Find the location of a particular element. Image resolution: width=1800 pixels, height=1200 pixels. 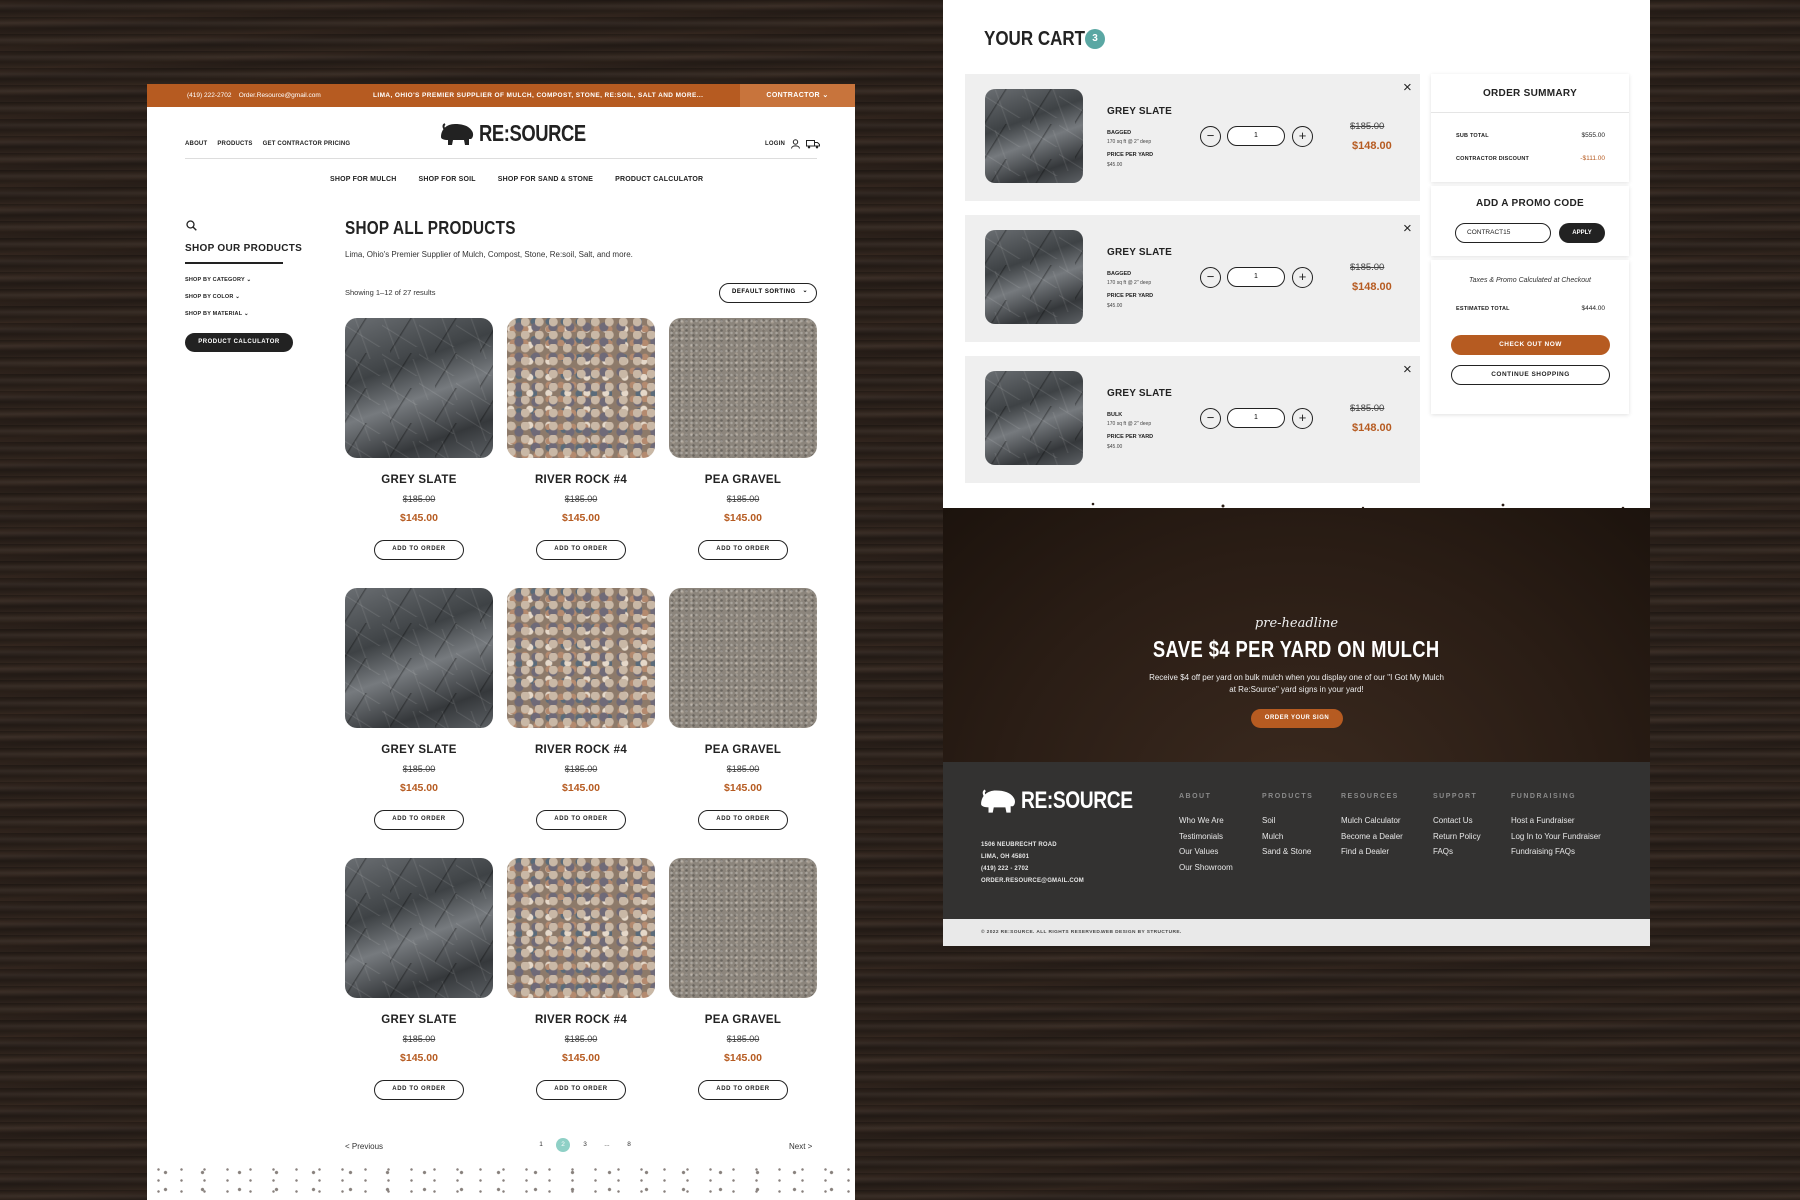

footer-link: Host a Fundraiser is located at coordinates (1543, 820).